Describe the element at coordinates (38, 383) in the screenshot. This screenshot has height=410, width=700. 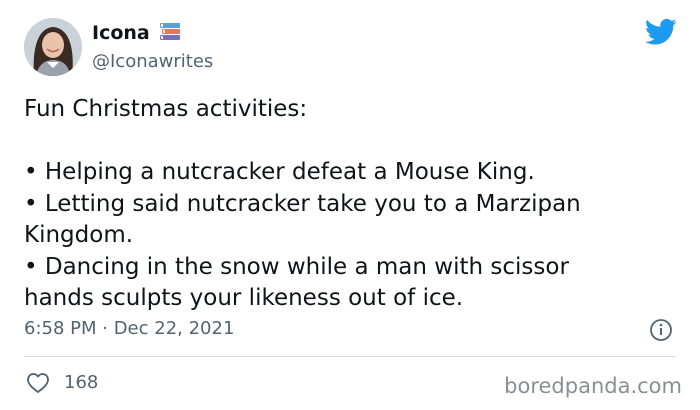
I see `heart-icon` at that location.